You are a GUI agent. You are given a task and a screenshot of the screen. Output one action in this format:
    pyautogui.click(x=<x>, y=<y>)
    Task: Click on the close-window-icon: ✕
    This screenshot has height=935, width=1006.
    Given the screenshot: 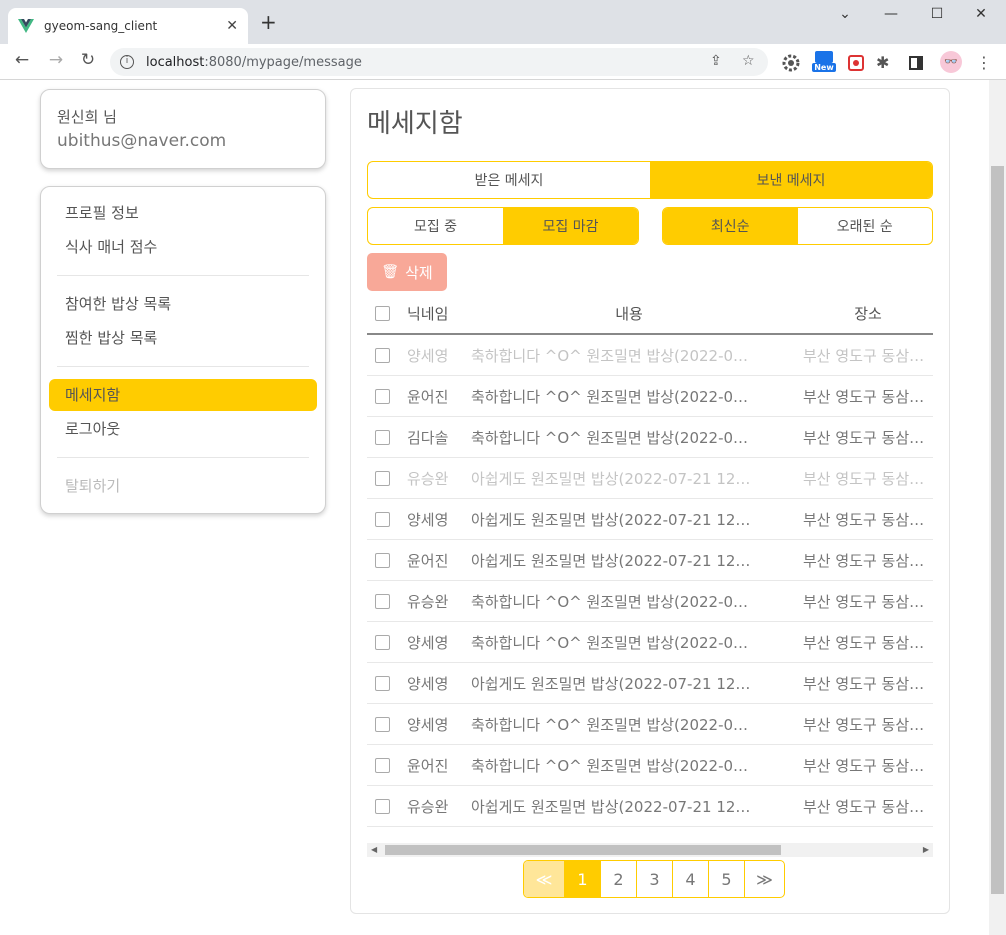 What is the action you would take?
    pyautogui.click(x=981, y=14)
    